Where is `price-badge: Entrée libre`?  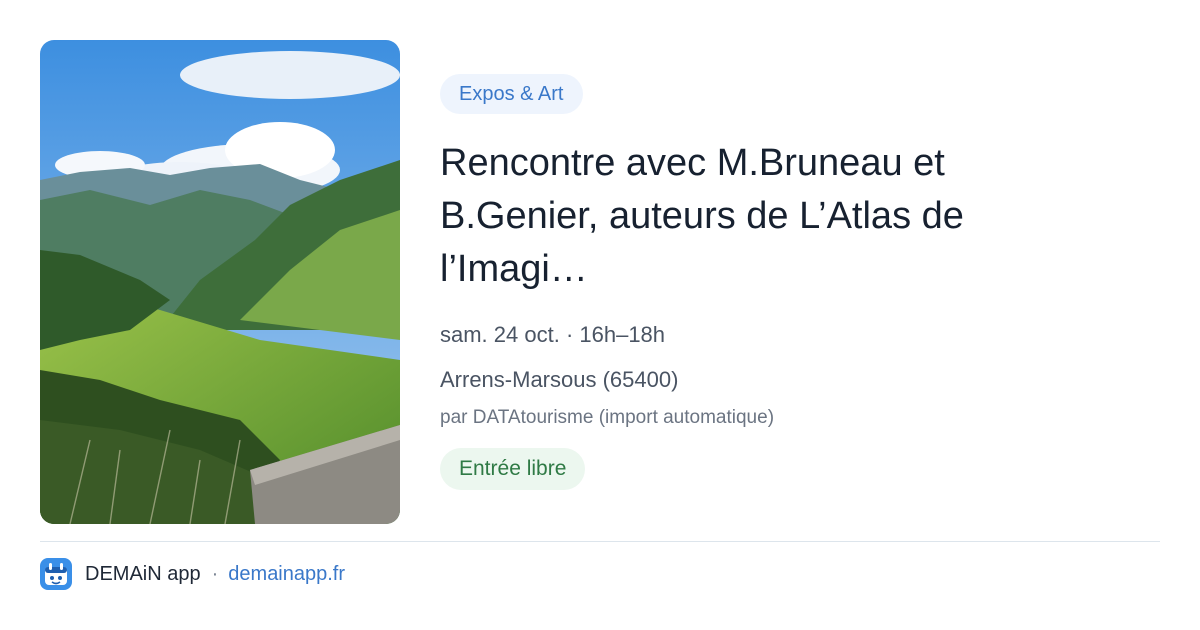 price-badge: Entrée libre is located at coordinates (513, 469).